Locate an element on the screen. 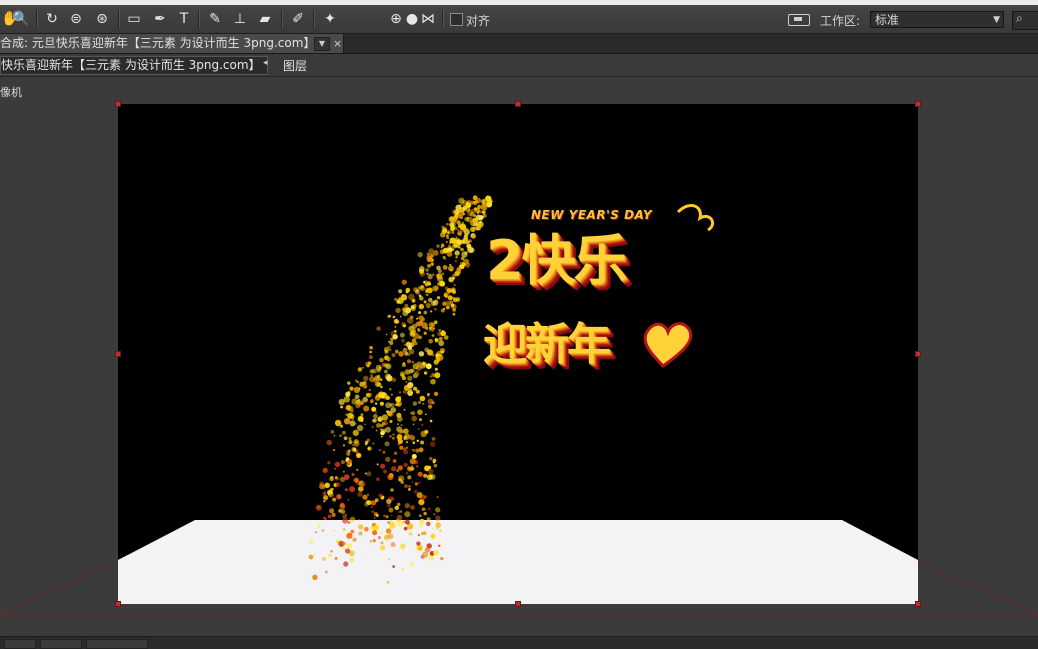 This screenshot has width=1038, height=649. tab-title: 合成: 元旦快乐喜迎新年【三元素 为设计而生 3png.com】 is located at coordinates (158, 43).